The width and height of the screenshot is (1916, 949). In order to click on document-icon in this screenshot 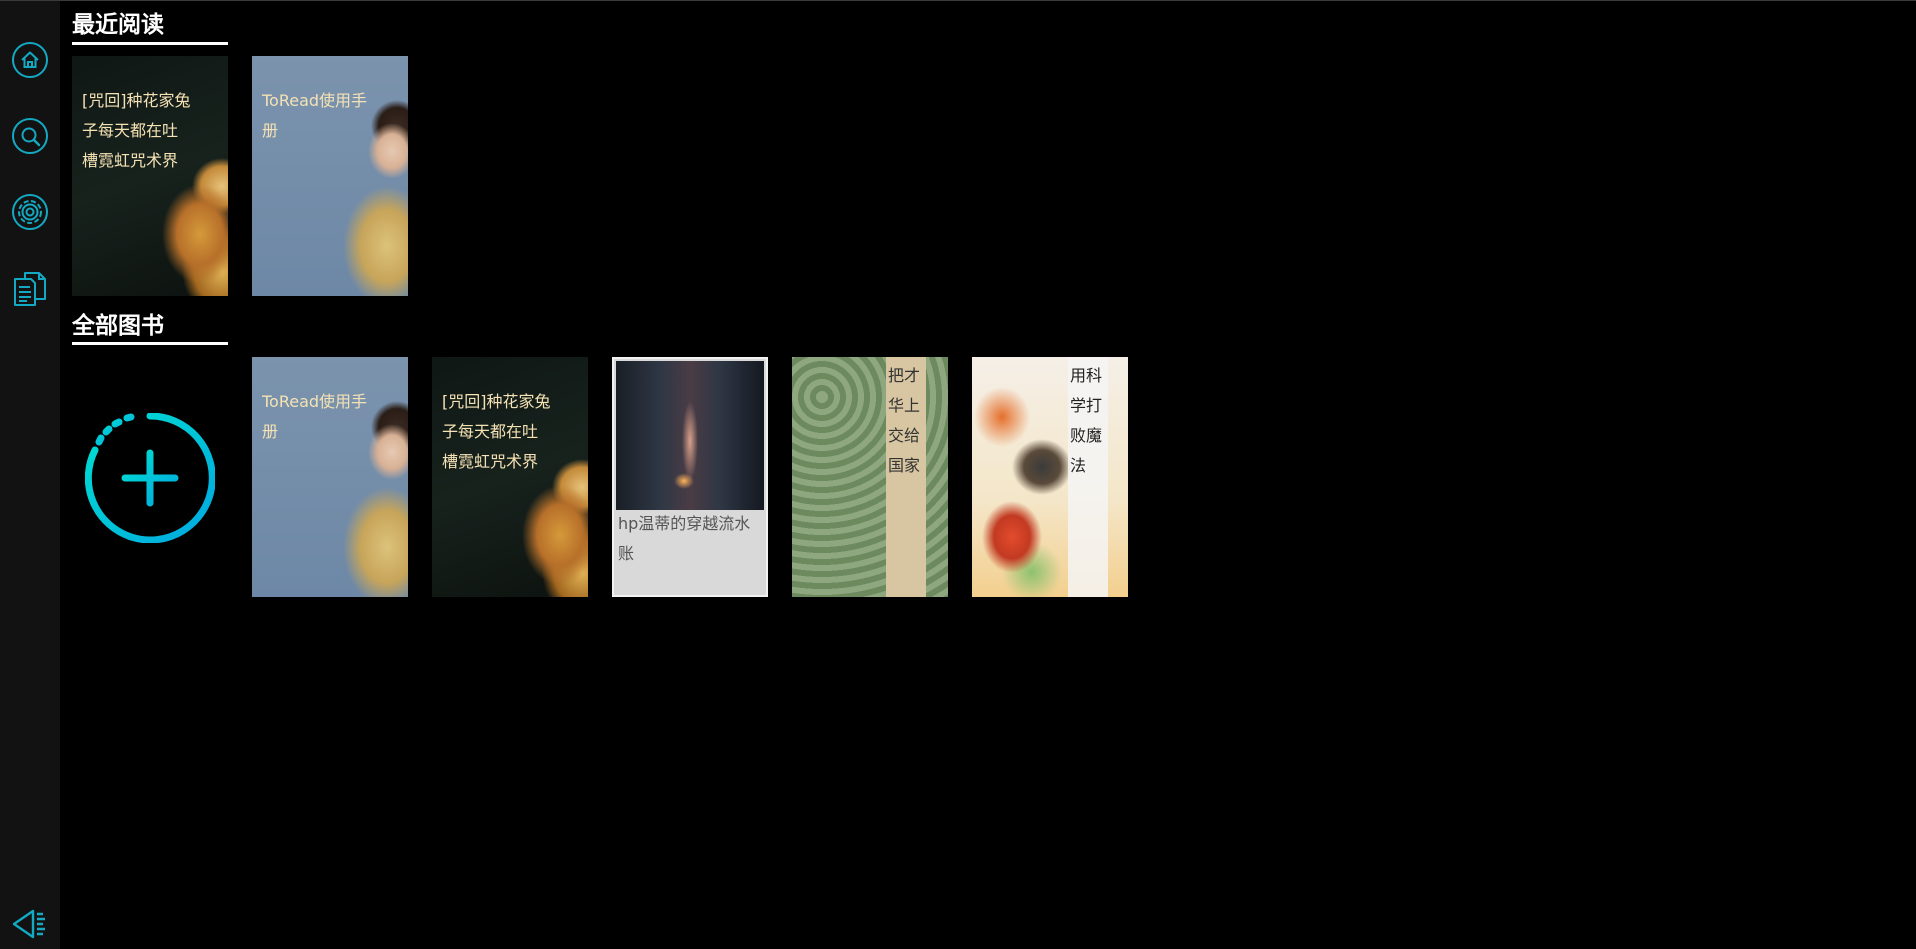, I will do `click(30, 289)`.